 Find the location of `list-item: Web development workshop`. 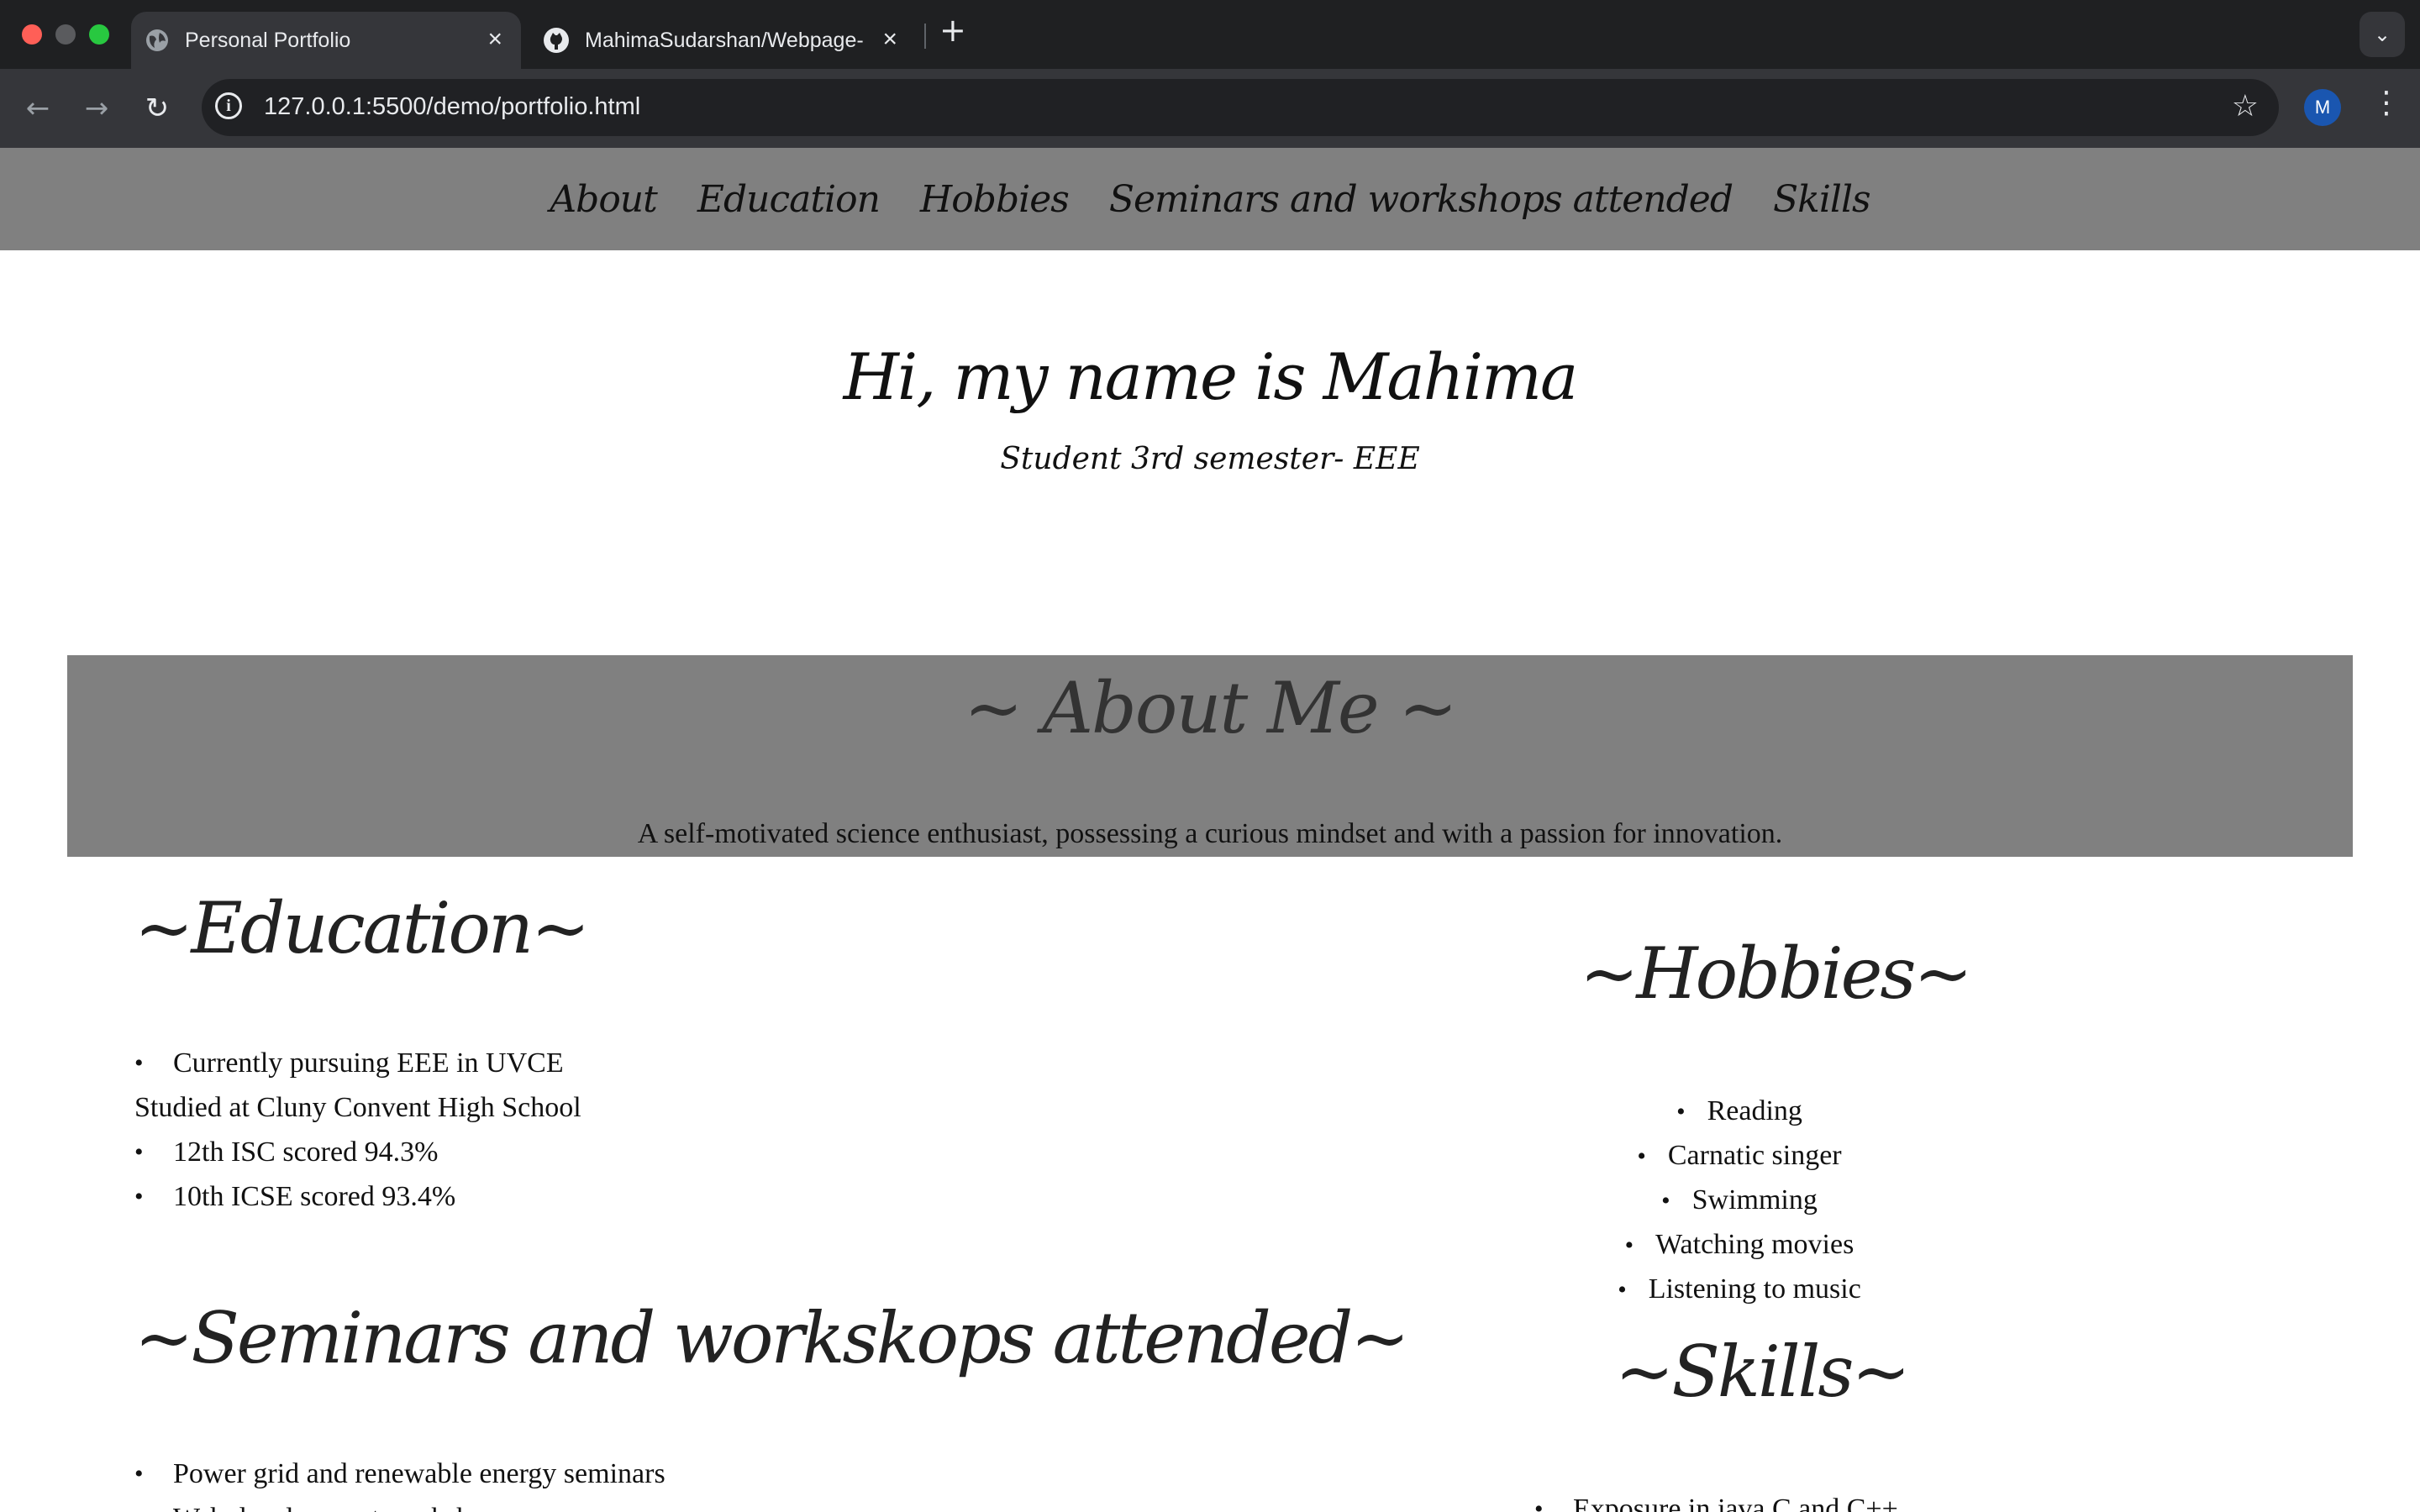

list-item: Web development workshop is located at coordinates (400, 1504).